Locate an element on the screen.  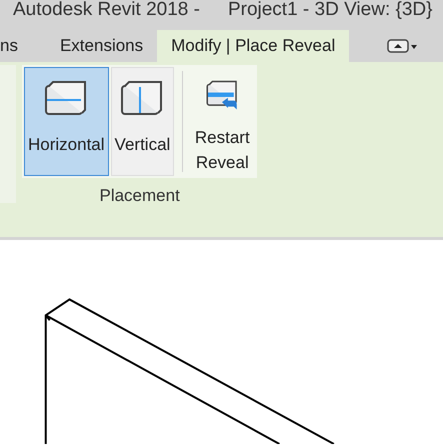
collapse-icon is located at coordinates (402, 46).